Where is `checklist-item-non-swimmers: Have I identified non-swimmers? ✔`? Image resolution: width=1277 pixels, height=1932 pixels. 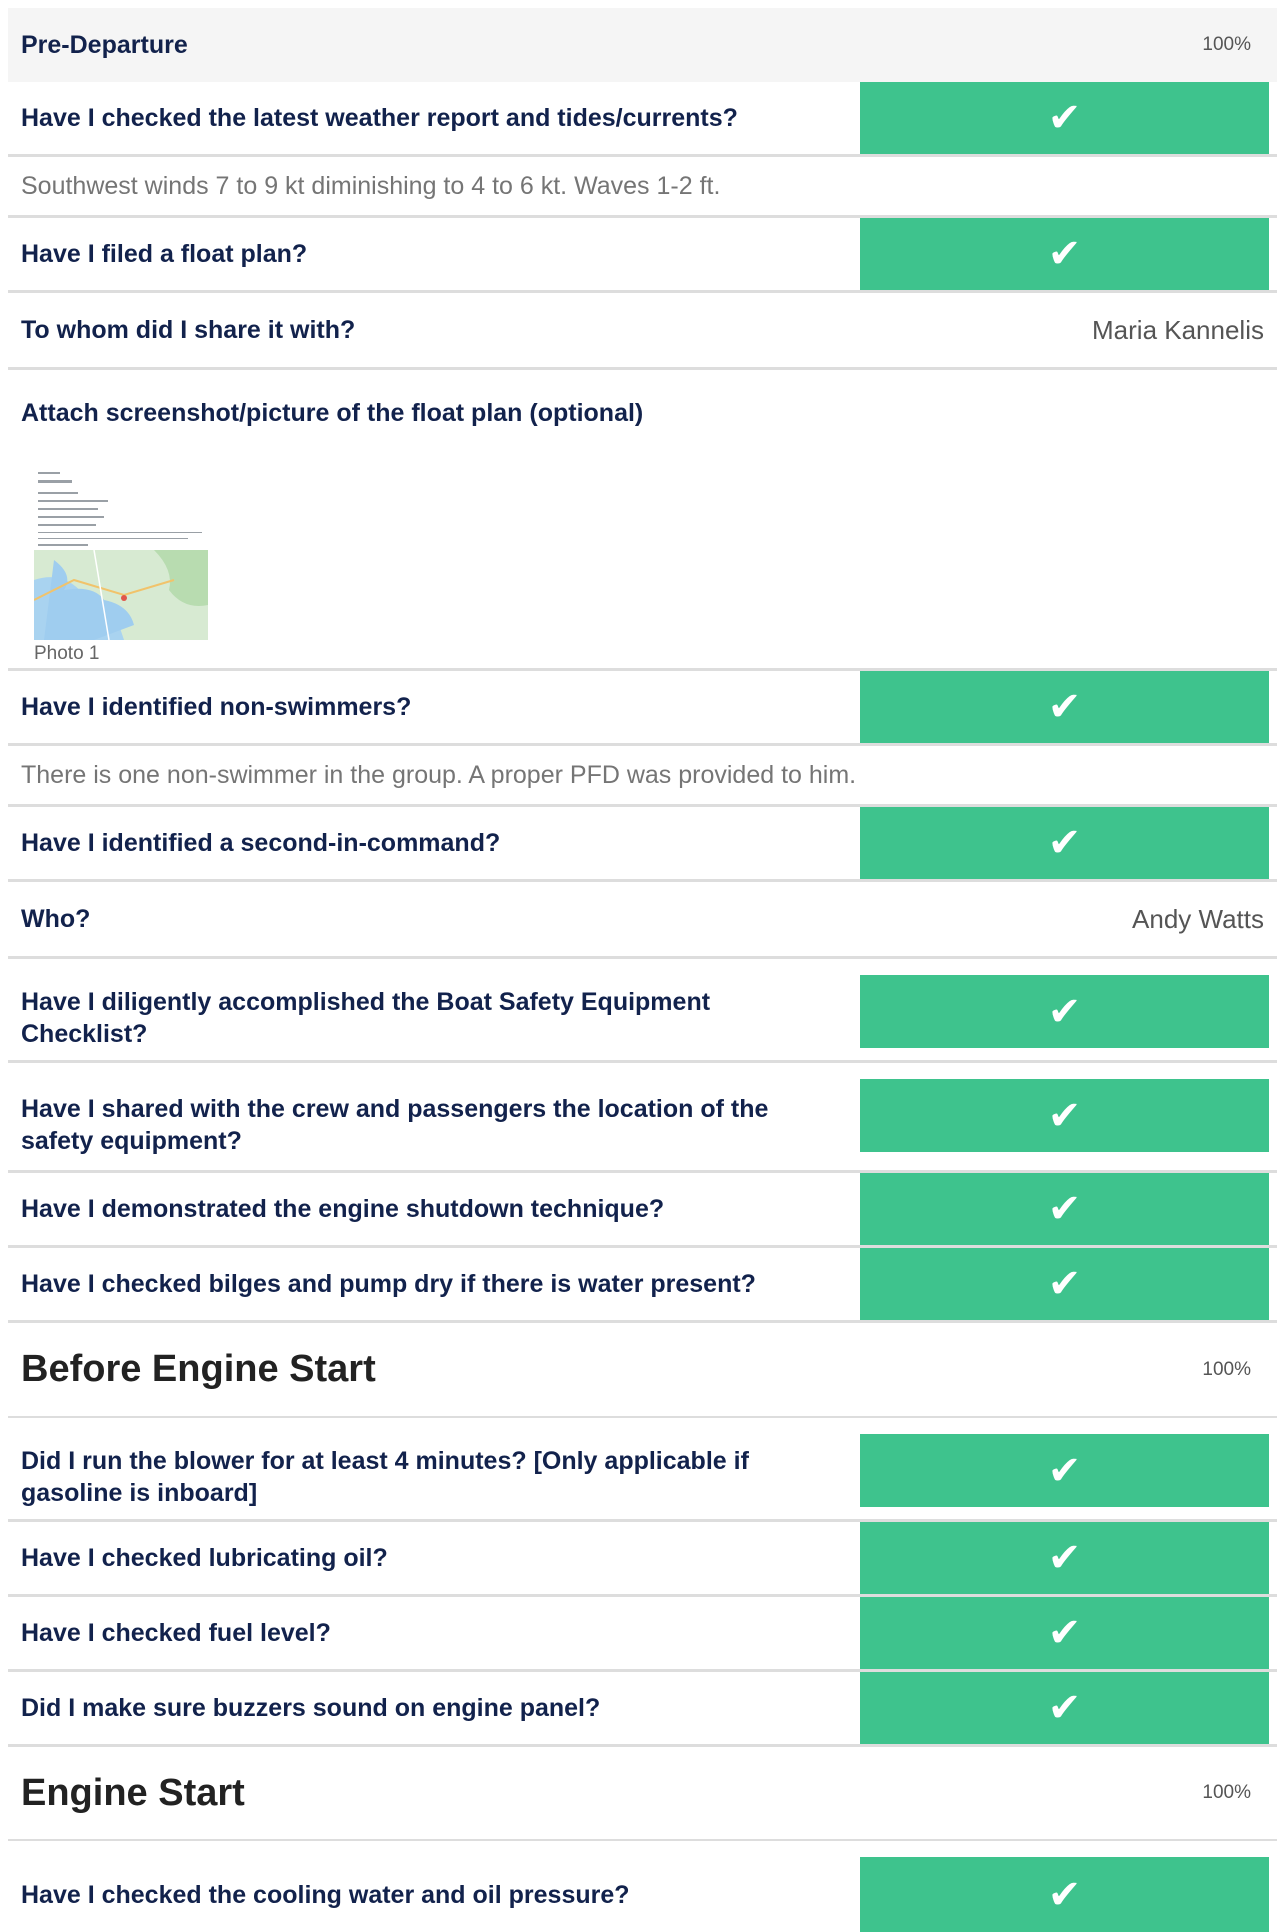 checklist-item-non-swimmers: Have I identified non-swimmers? ✔ is located at coordinates (642, 708).